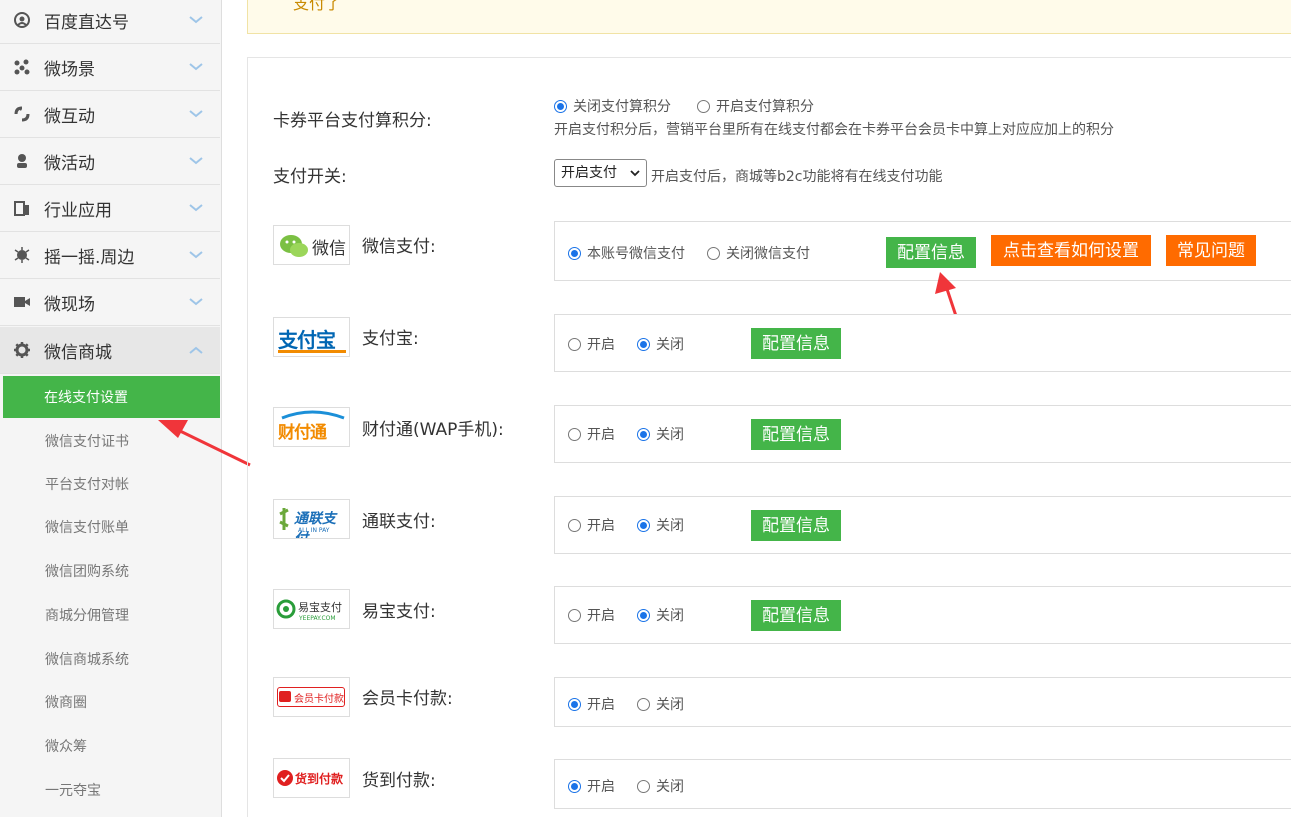 The height and width of the screenshot is (817, 1291). What do you see at coordinates (110, 790) in the screenshot?
I see `sidebar-subitem-one-yuan: 一元夺宝` at bounding box center [110, 790].